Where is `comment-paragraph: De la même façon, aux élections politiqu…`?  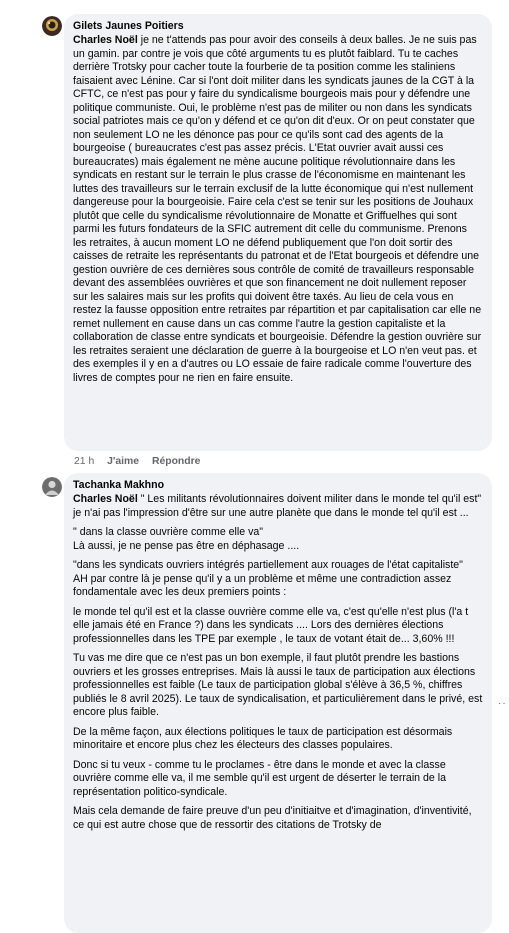 comment-paragraph: De la même façon, aux élections politiqu… is located at coordinates (263, 738).